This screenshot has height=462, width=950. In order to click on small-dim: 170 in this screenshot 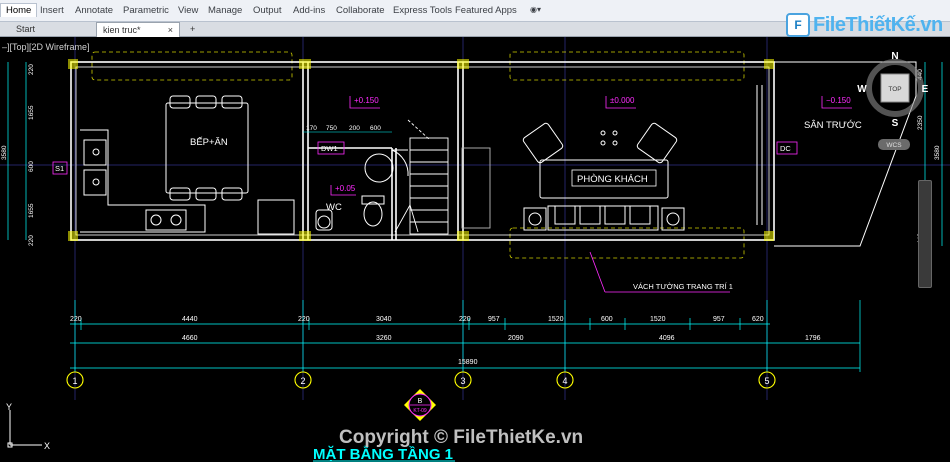, I will do `click(311, 128)`.